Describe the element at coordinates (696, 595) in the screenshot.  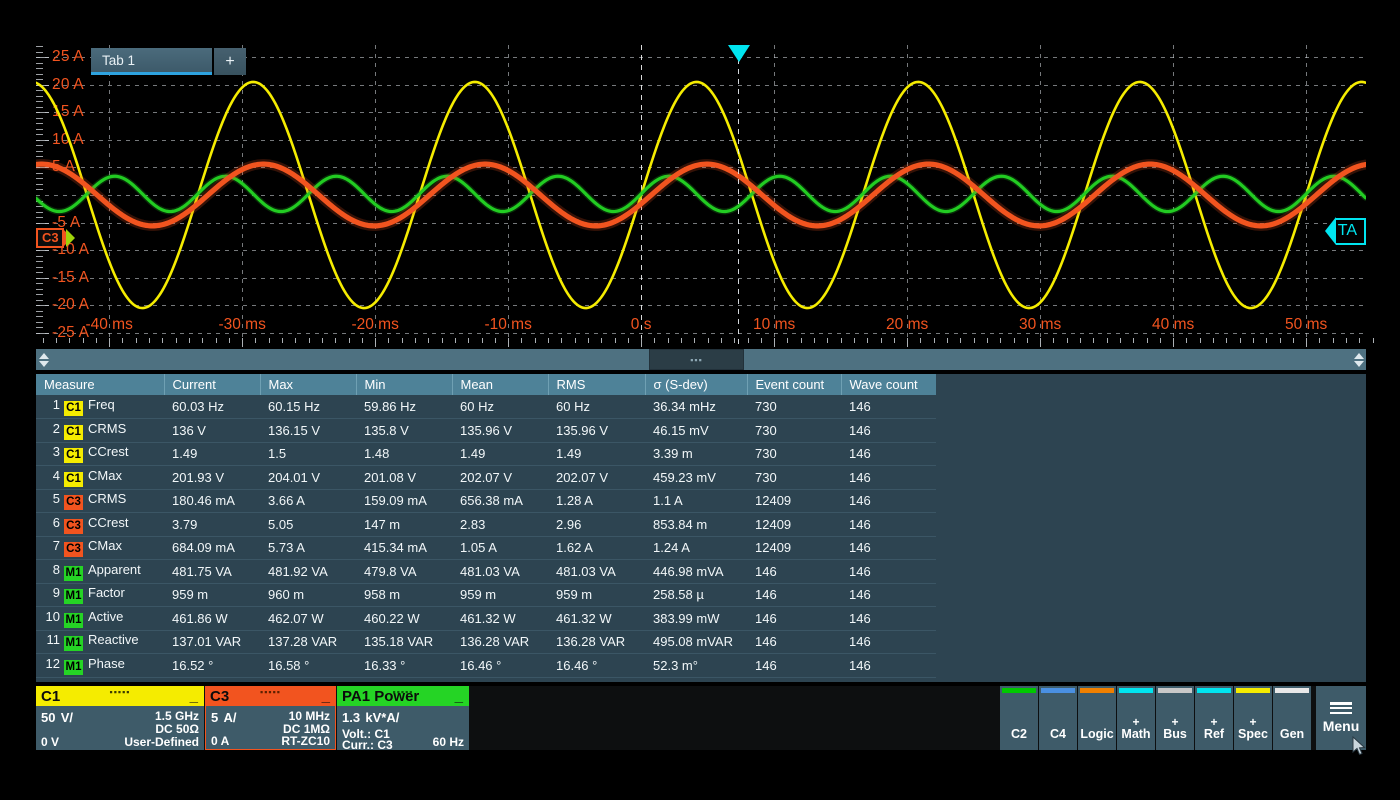
I see `cell-sdev: 258.58 µ` at that location.